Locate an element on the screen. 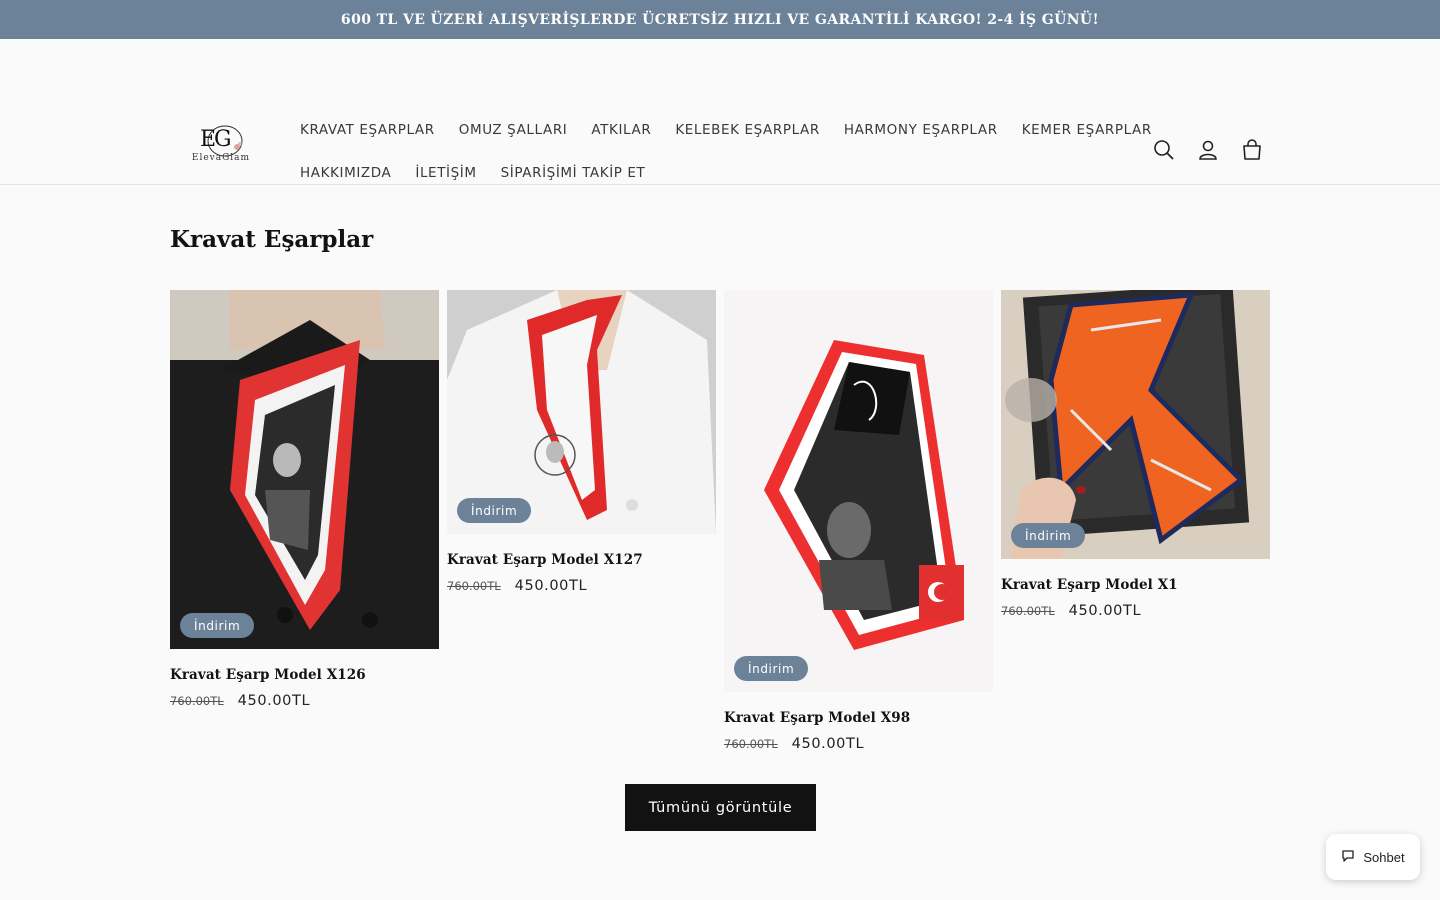 Image resolution: width=1440 pixels, height=900 pixels. collection-title: Kravat Eşarplar is located at coordinates (272, 239).